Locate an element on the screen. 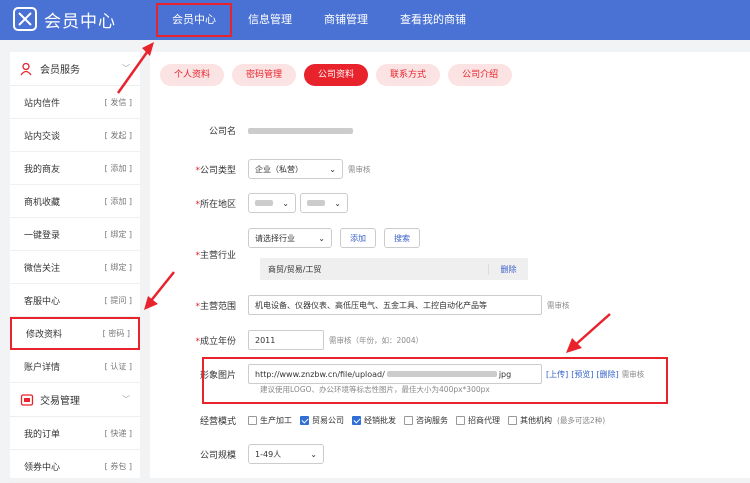 The width and height of the screenshot is (750, 483). industry-label: 主营行业 is located at coordinates (217, 256).